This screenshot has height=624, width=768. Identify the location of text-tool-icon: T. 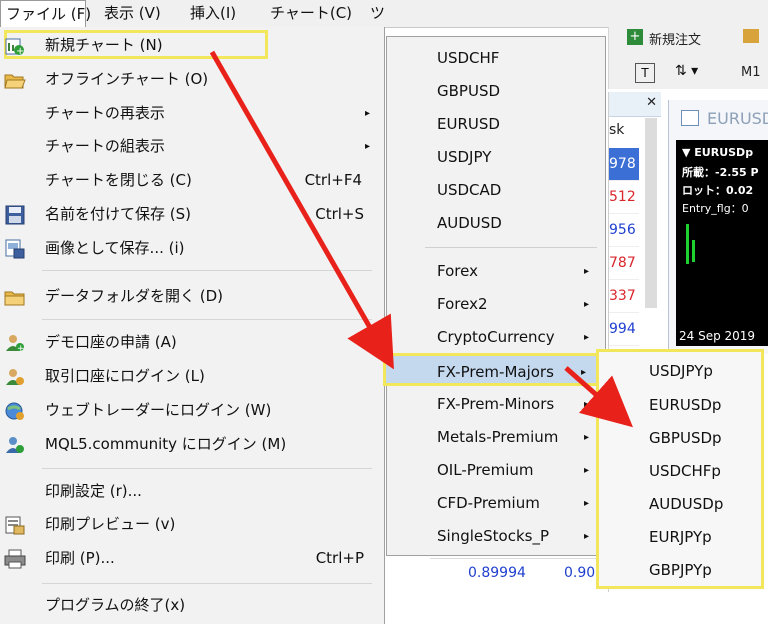
(645, 73).